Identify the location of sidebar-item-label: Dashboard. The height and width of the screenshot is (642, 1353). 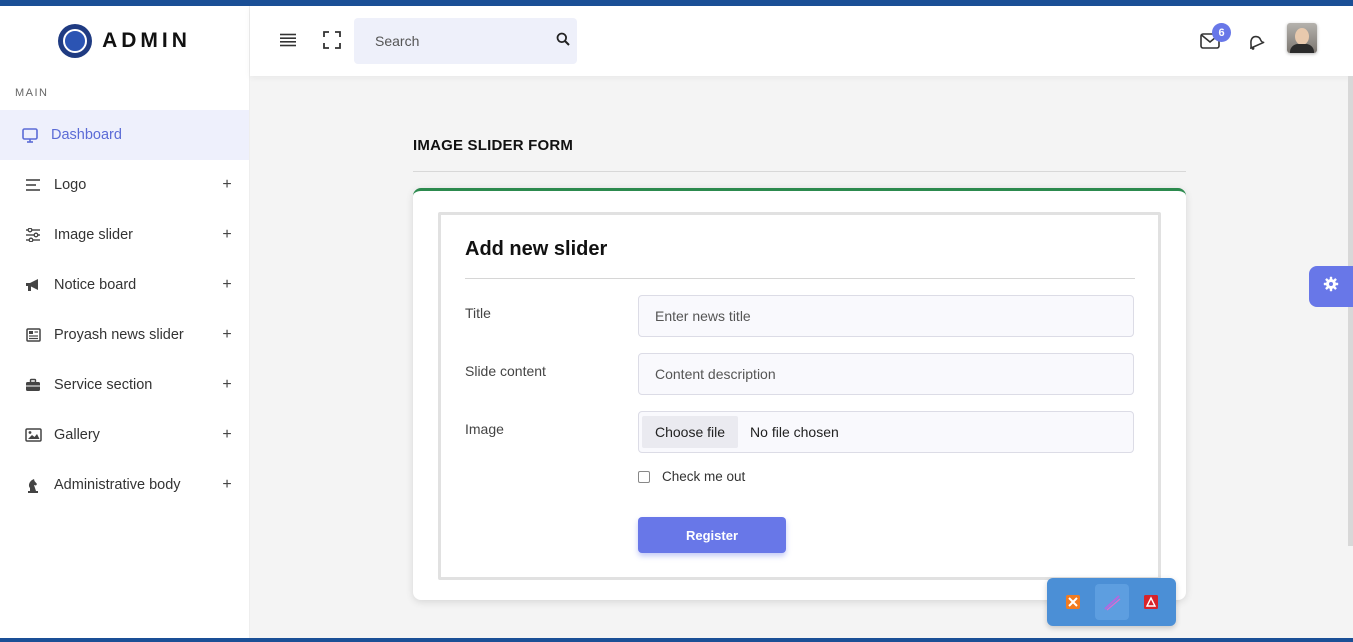
(86, 135).